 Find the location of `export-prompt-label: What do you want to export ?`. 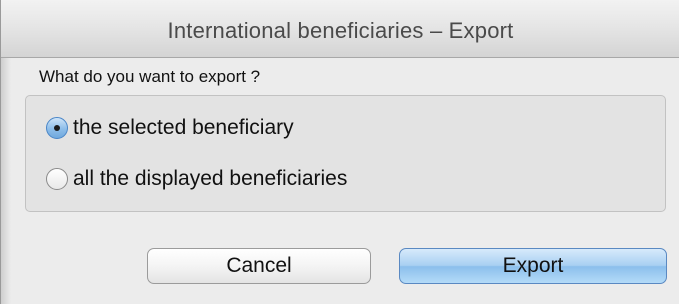

export-prompt-label: What do you want to export ? is located at coordinates (150, 76).